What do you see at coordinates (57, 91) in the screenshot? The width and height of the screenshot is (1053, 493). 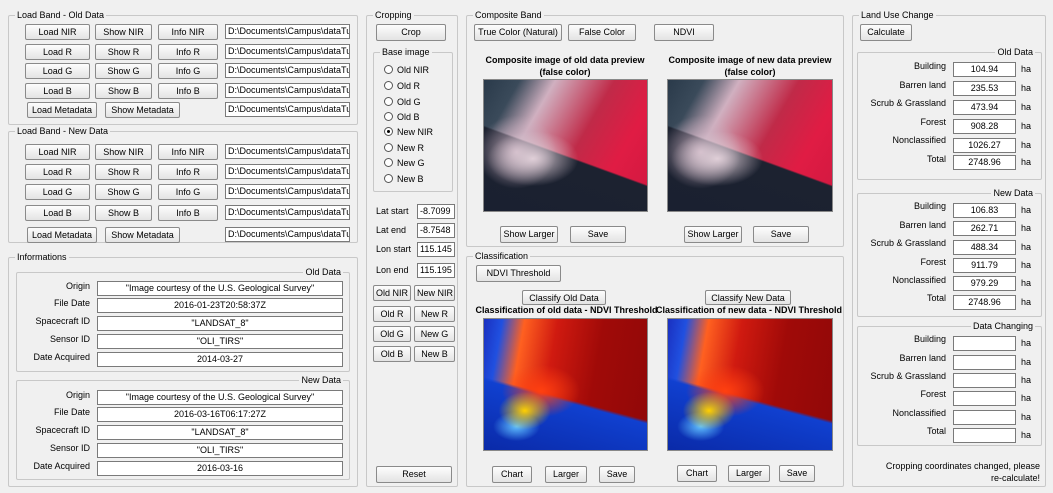 I see `old-load-b-button: Load B` at bounding box center [57, 91].